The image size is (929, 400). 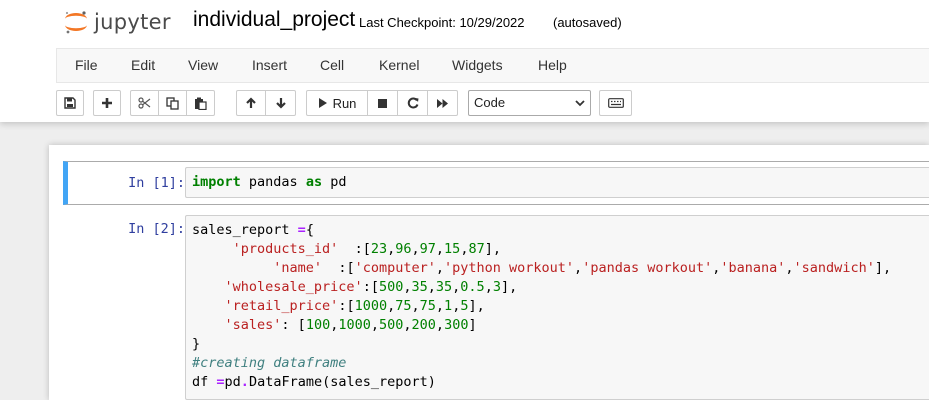 What do you see at coordinates (204, 382) in the screenshot?
I see `code-token: df` at bounding box center [204, 382].